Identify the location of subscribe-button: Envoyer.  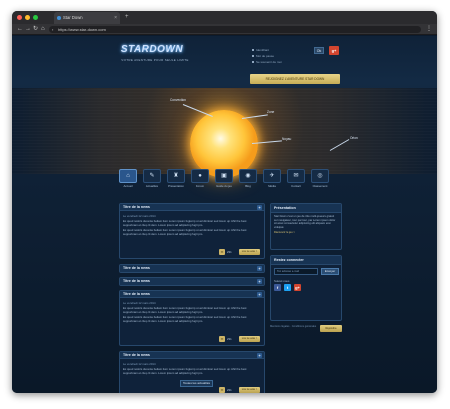
(330, 271).